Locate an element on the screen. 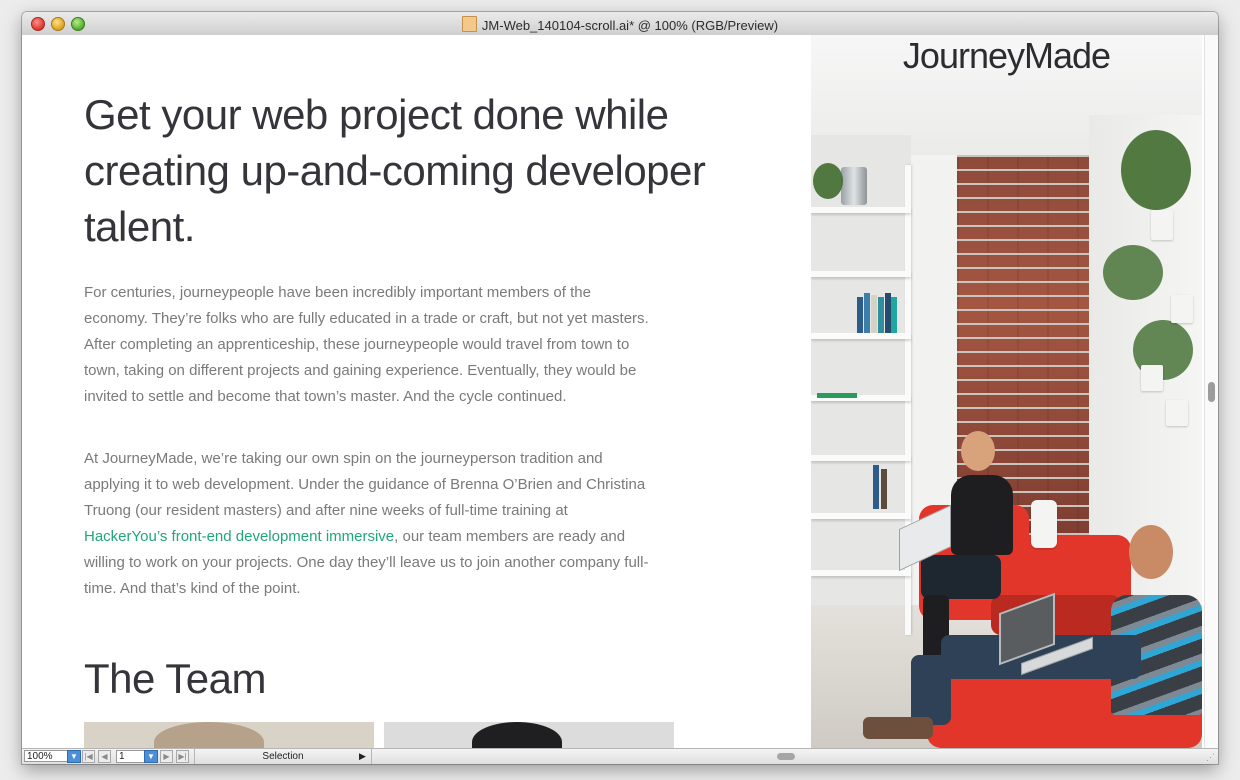 Image resolution: width=1240 pixels, height=780 pixels. zoom-dropdown-button: ▼ is located at coordinates (74, 756).